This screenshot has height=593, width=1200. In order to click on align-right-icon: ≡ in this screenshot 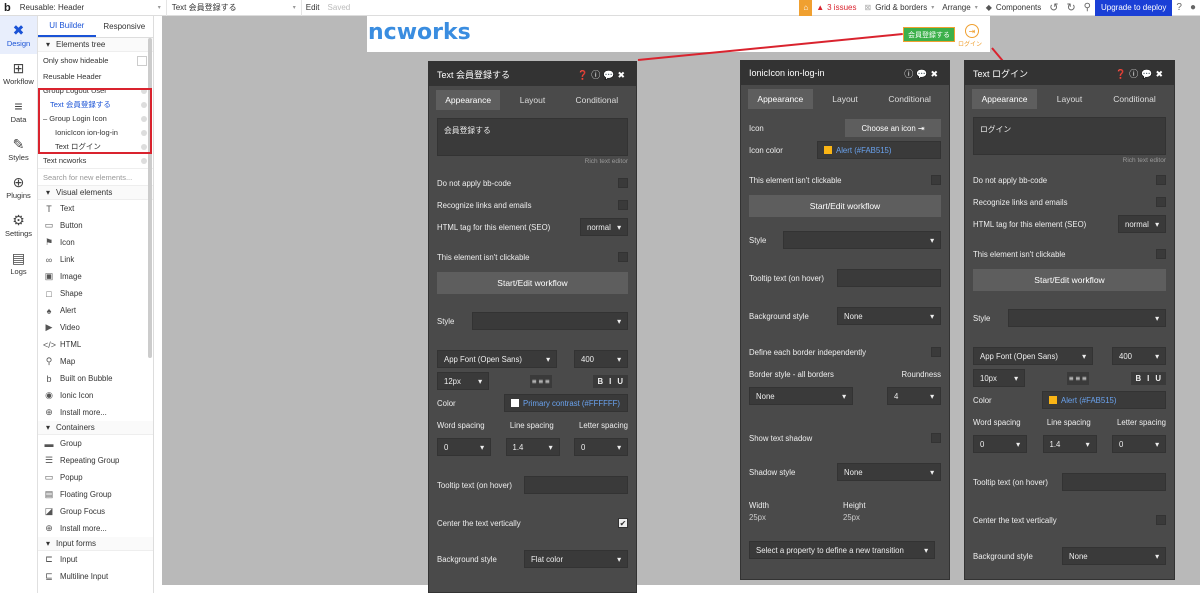, I will do `click(547, 381)`.